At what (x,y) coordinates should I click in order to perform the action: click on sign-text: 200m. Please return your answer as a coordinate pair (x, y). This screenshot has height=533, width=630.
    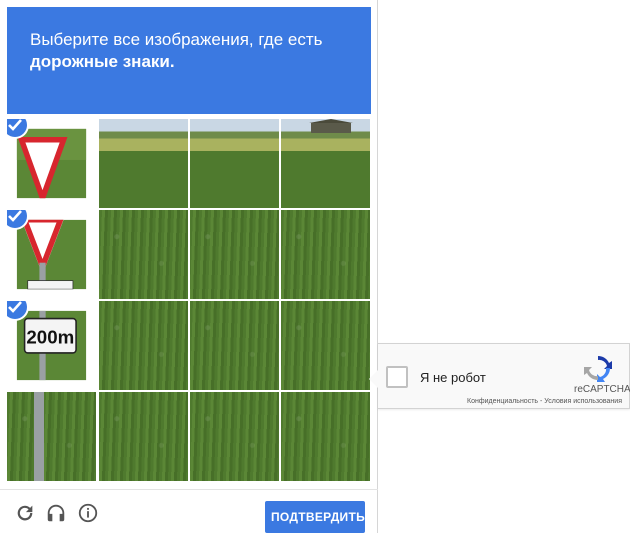
    Looking at the image, I should click on (50, 337).